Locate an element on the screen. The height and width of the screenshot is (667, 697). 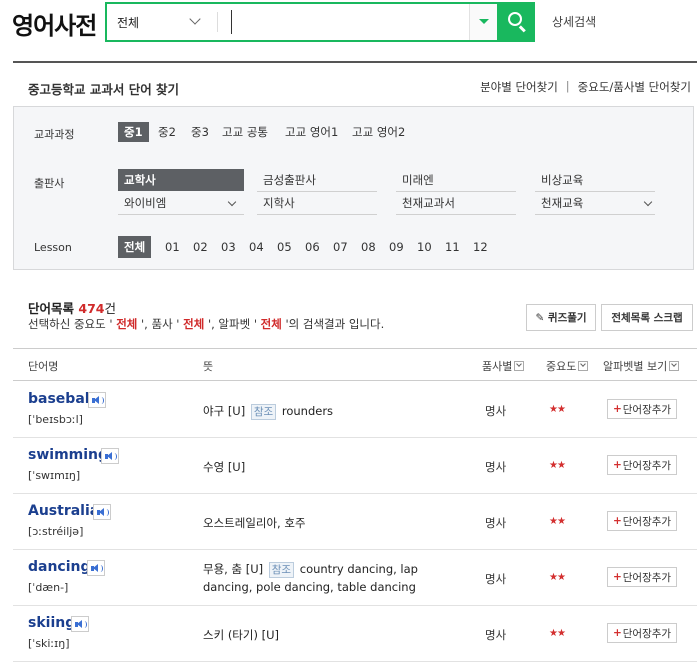
publisher-option: 비상교육 is located at coordinates (595, 180).